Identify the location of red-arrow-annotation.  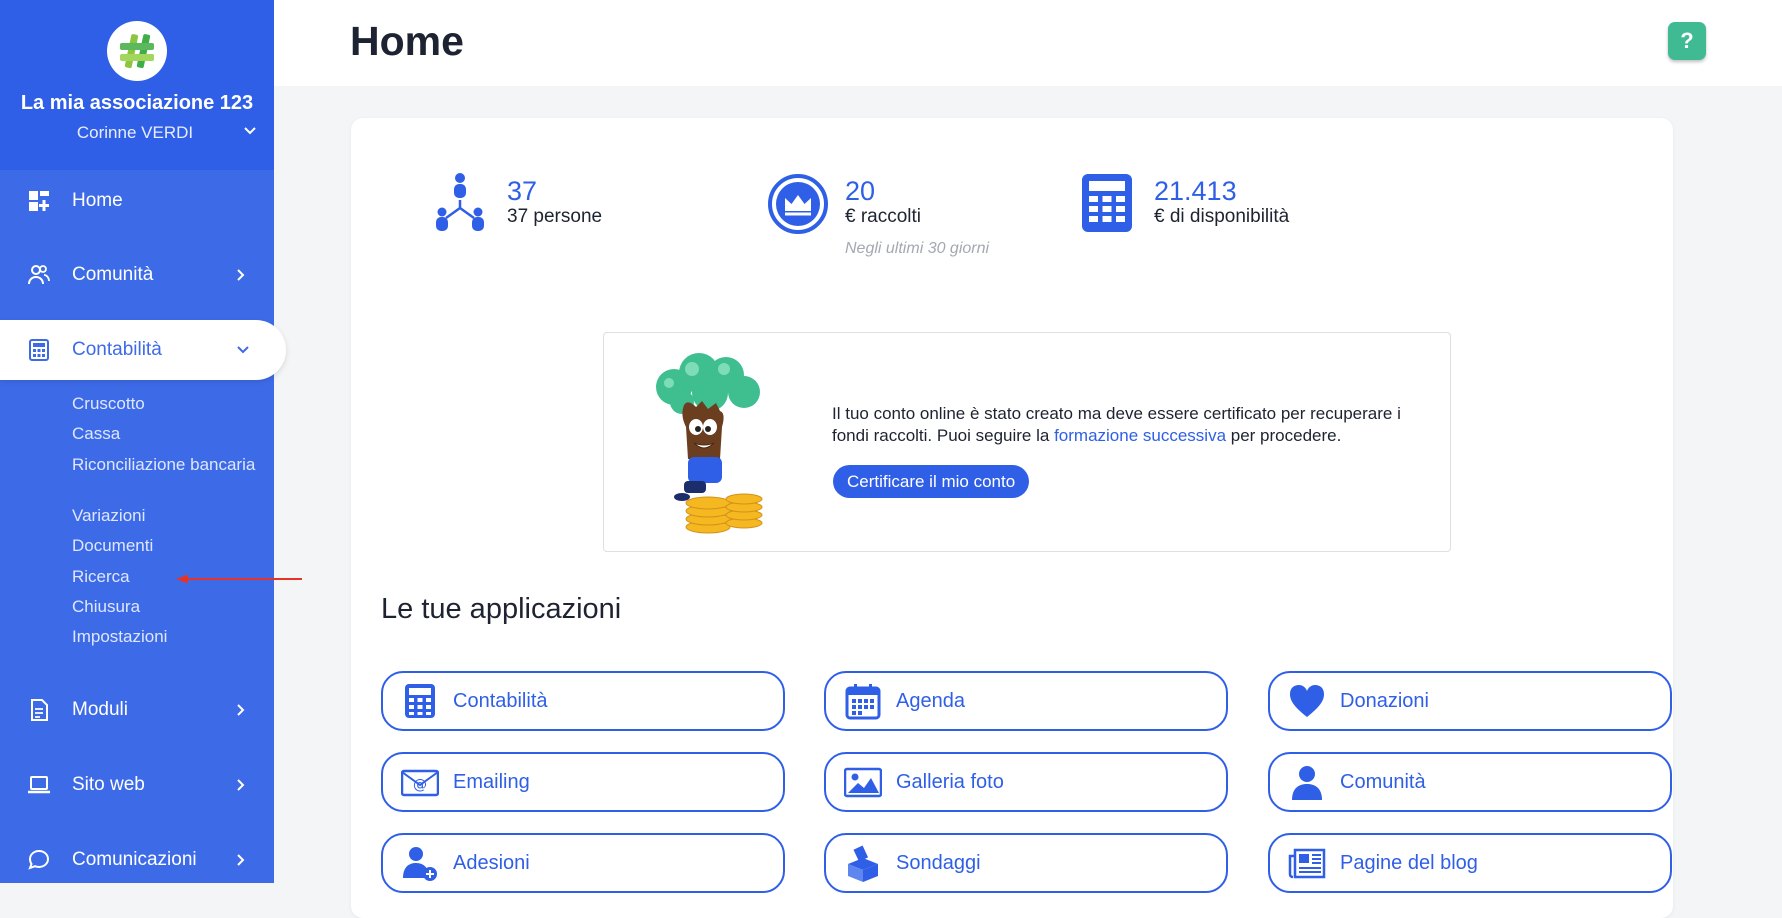
(239, 579).